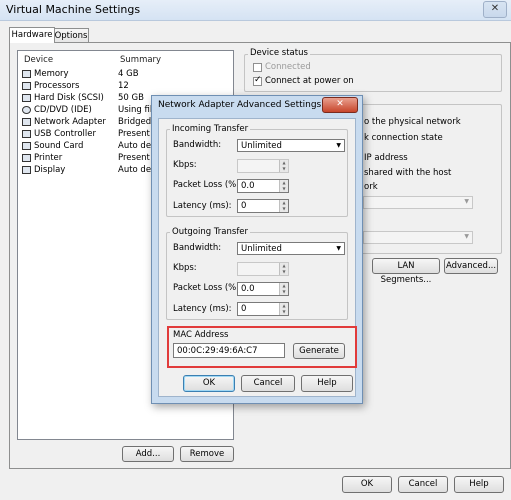 This screenshot has width=511, height=500. Describe the element at coordinates (63, 110) in the screenshot. I see `hardware-name: CD/DVD (IDE)` at that location.